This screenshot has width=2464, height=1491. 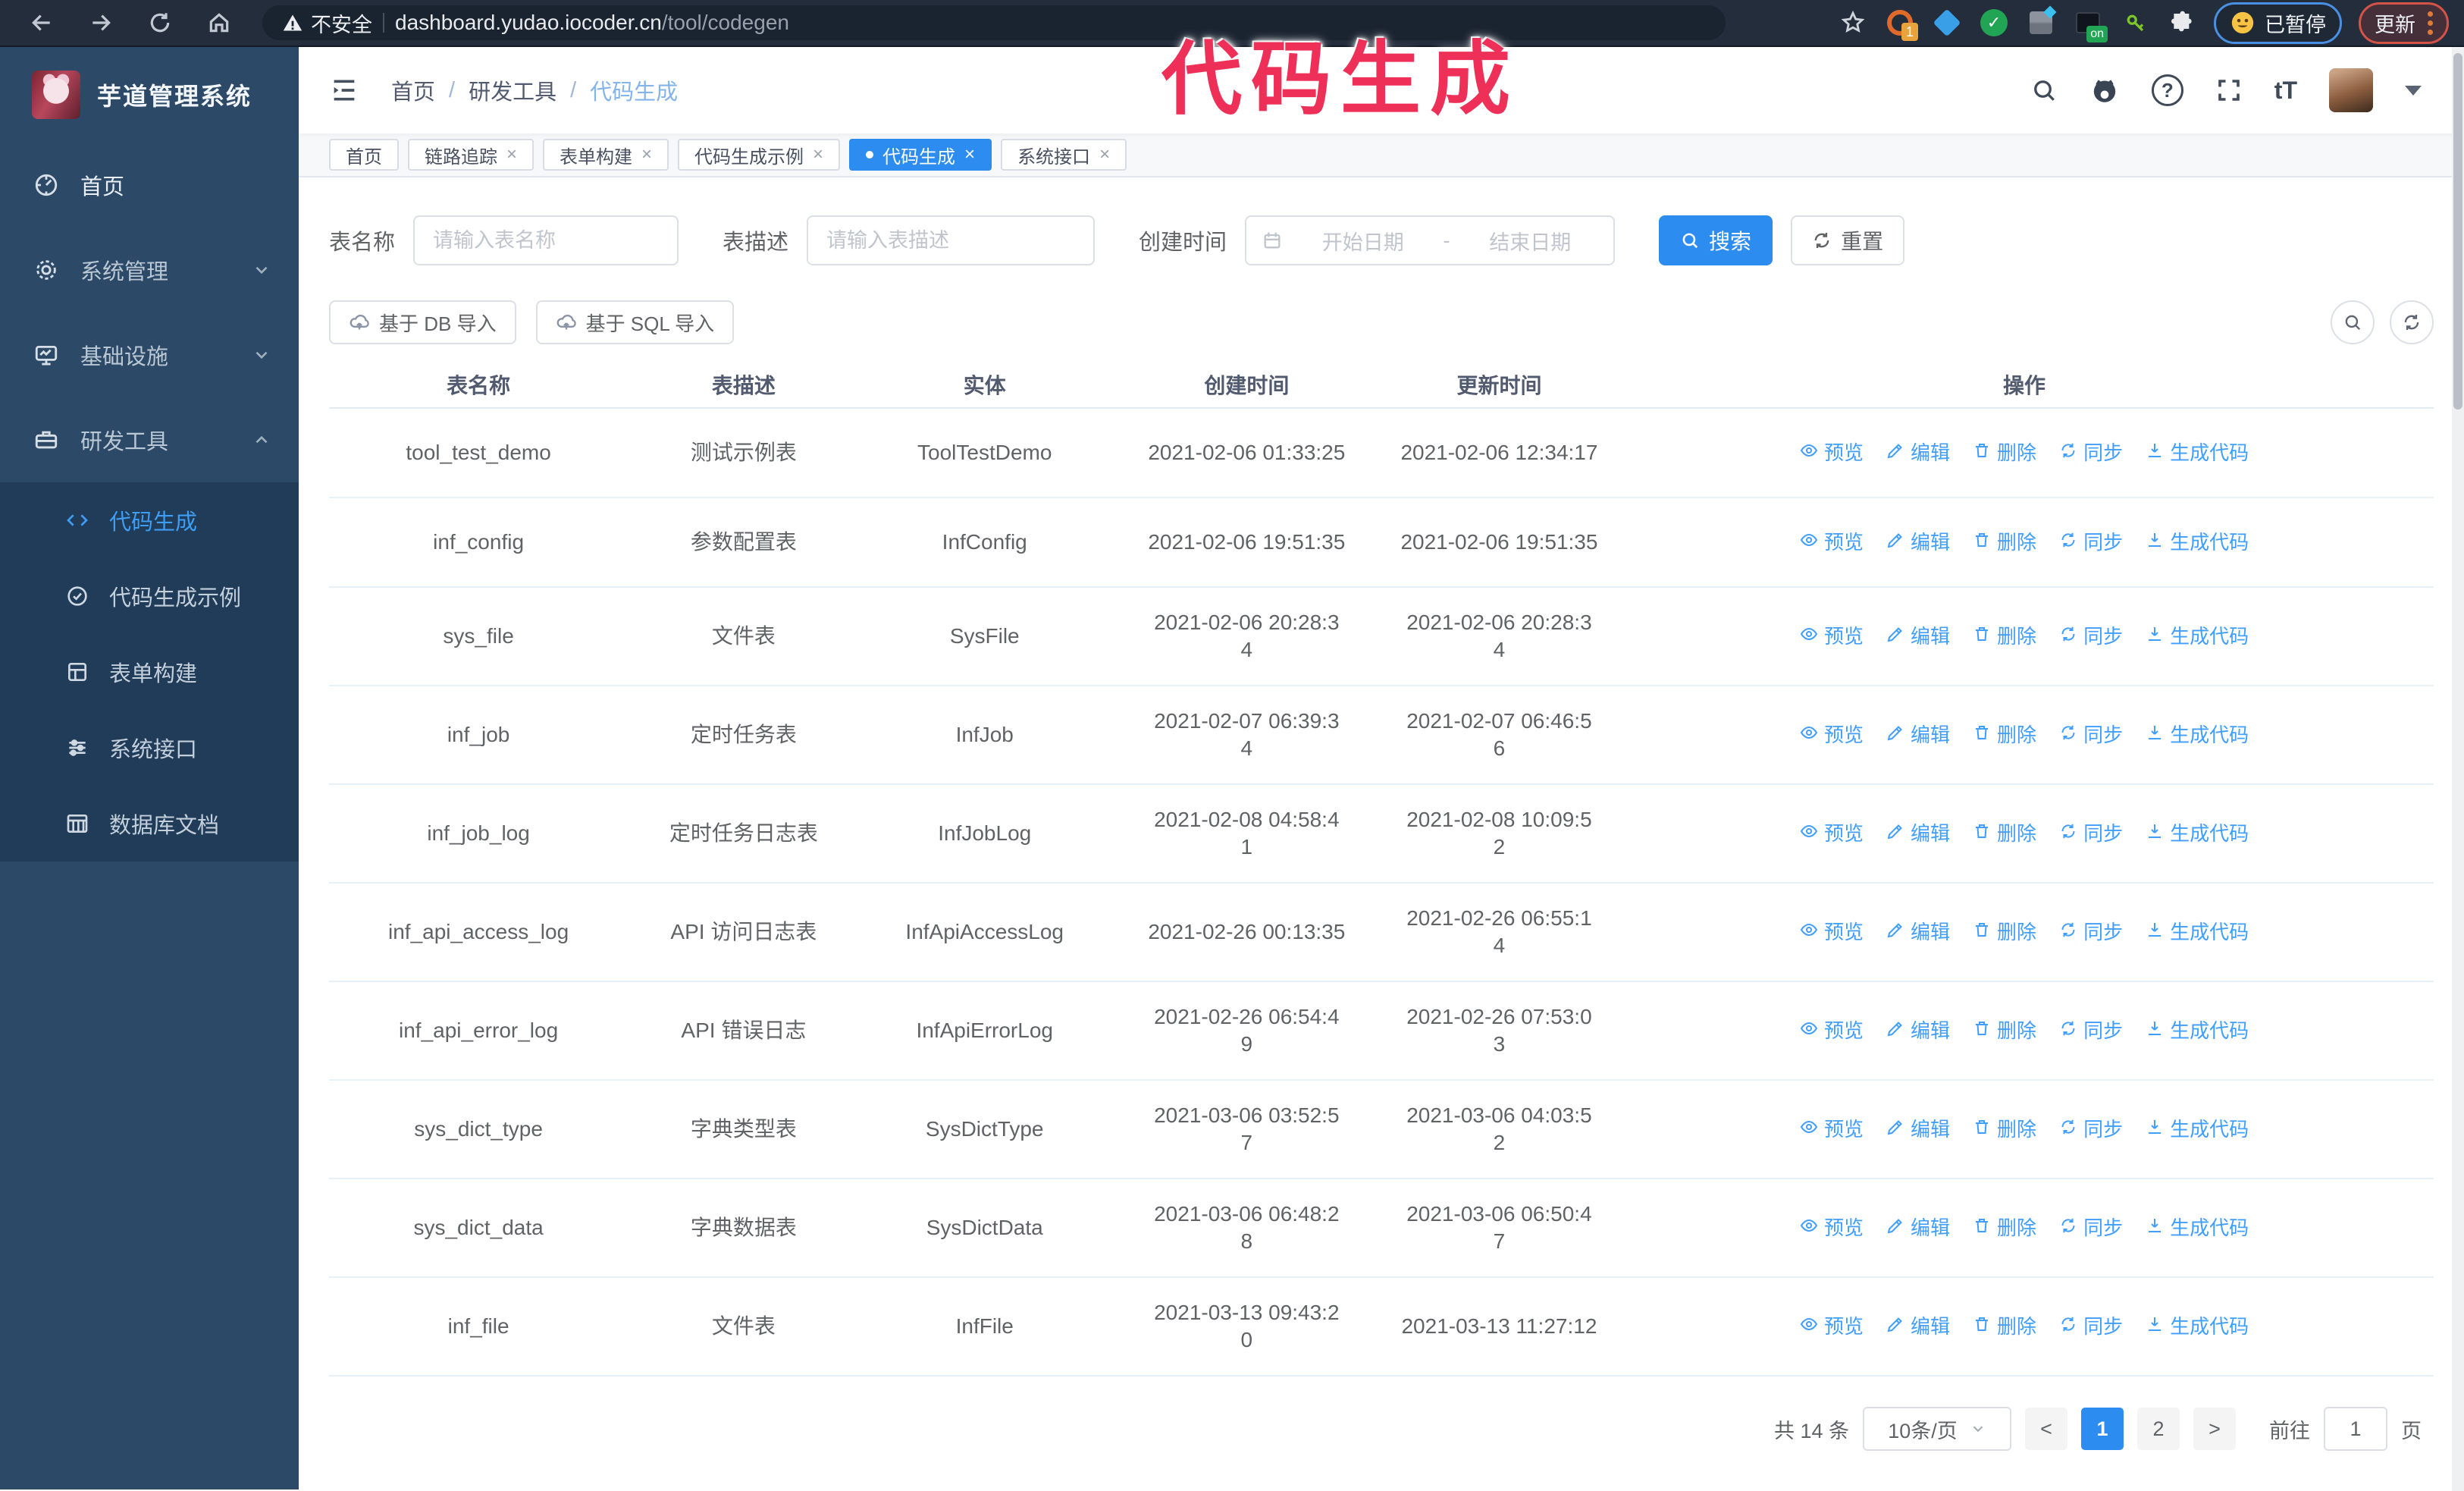 I want to click on help-icon: ?, so click(x=2167, y=90).